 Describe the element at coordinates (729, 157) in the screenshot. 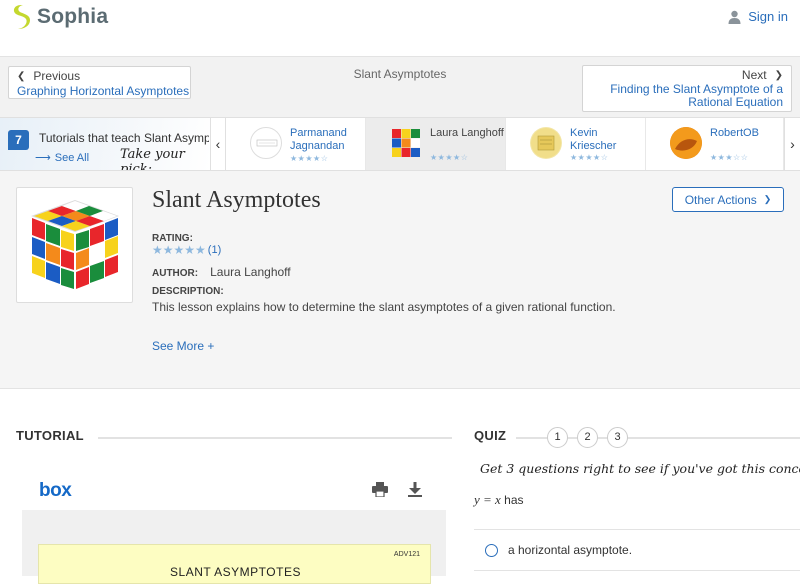

I see `rating-stars: ★★★☆☆` at that location.